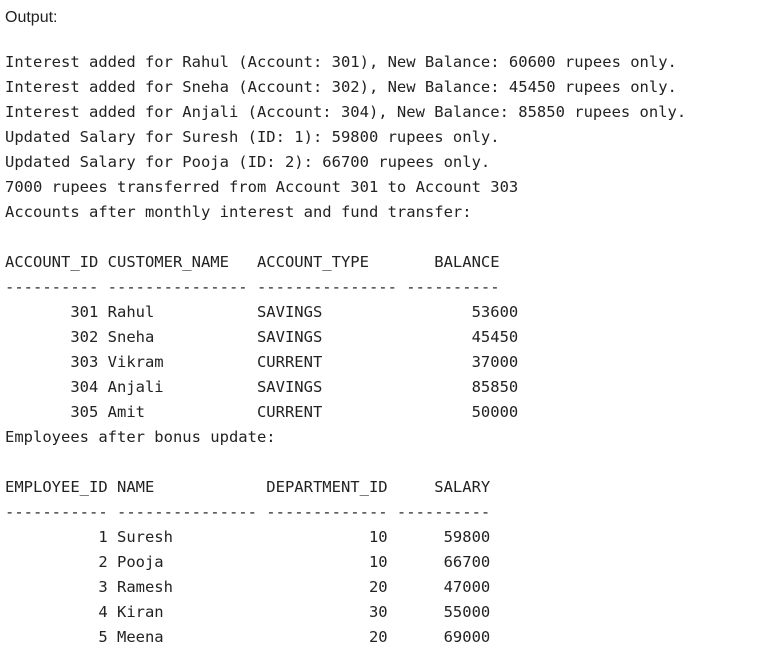 This screenshot has height=650, width=778. What do you see at coordinates (248, 537) in the screenshot?
I see `table-row: 1 Suresh 10 59800` at bounding box center [248, 537].